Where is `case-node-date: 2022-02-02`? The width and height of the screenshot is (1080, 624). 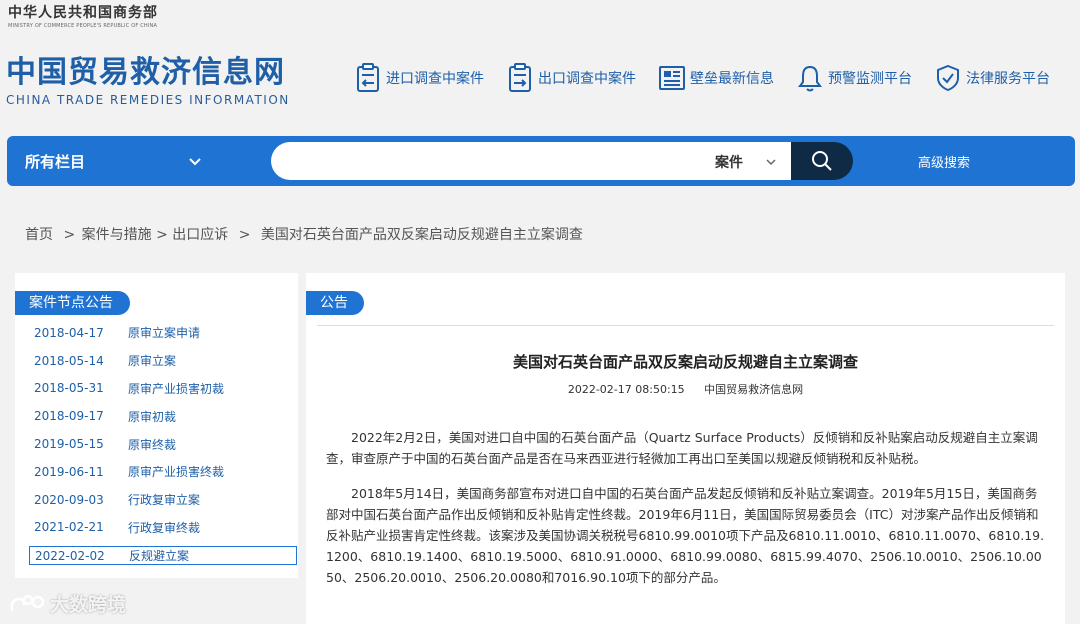 case-node-date: 2022-02-02 is located at coordinates (70, 555).